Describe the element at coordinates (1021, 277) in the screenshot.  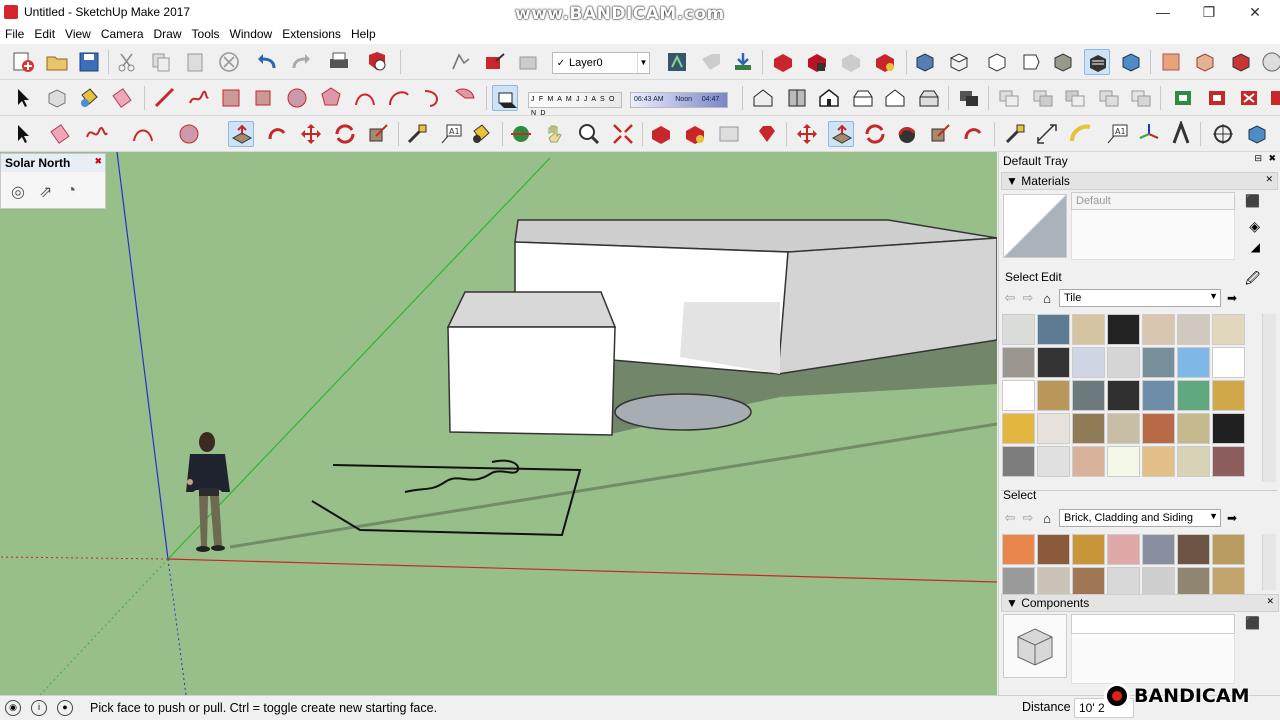
I see `tab-select: Select` at that location.